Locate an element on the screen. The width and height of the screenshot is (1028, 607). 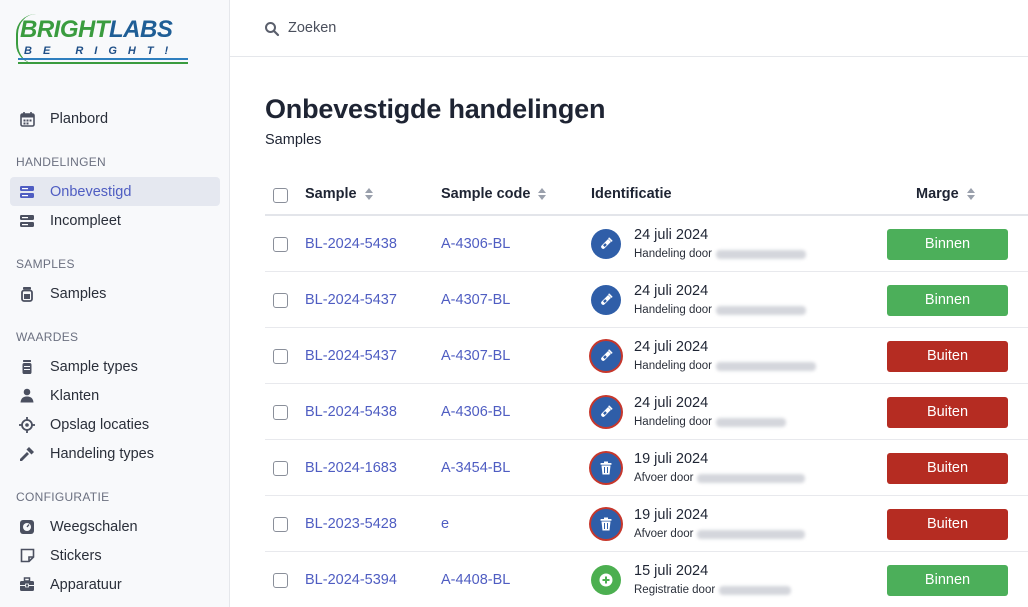
brightlabs-logo: BRIGHTLABS BE RIGHT! is located at coordinates (103, 41).